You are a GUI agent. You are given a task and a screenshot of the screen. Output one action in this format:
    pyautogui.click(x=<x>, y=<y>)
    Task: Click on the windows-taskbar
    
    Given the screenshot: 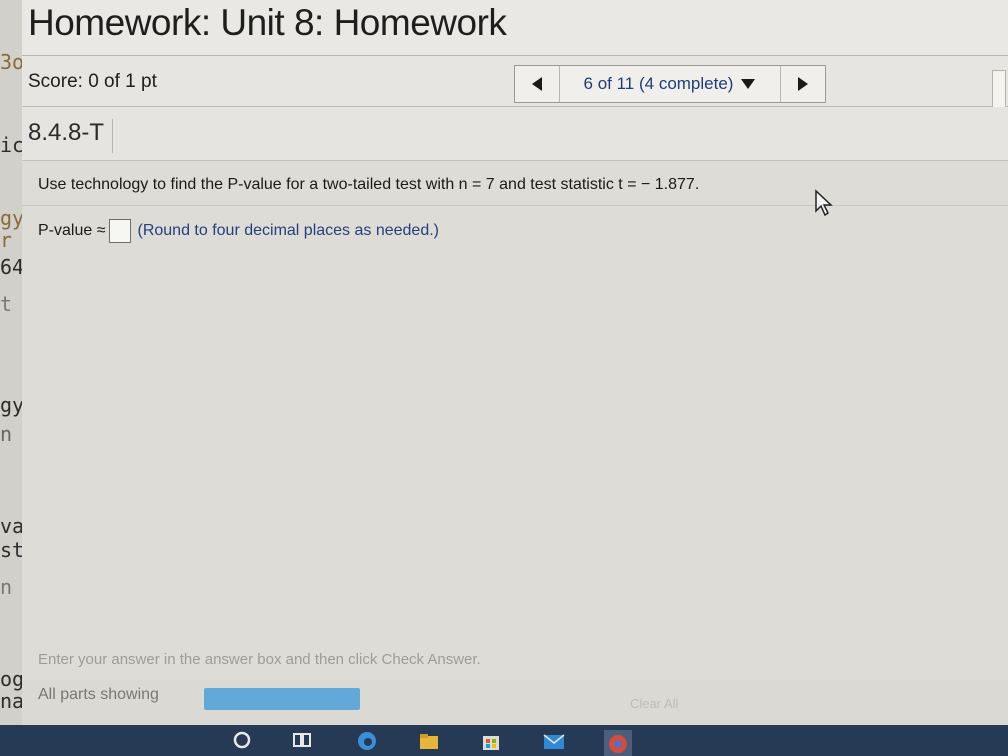 What is the action you would take?
    pyautogui.click(x=504, y=740)
    